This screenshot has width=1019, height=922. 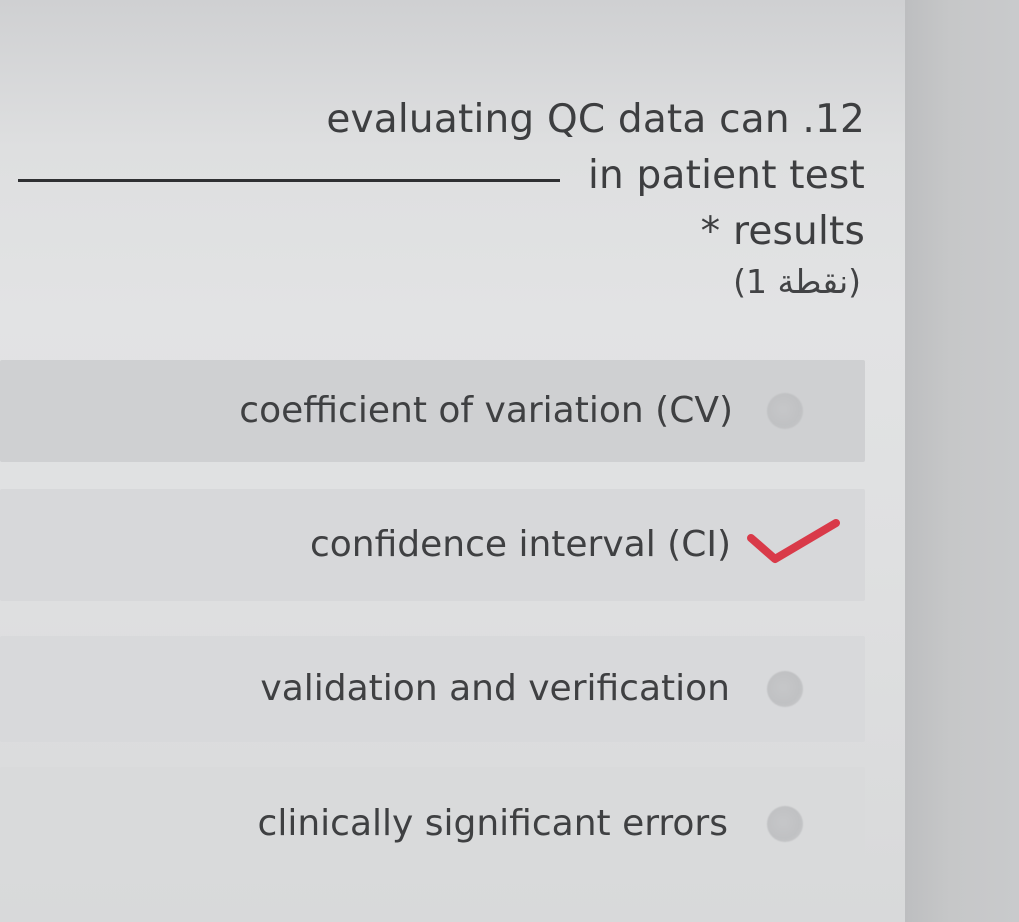 What do you see at coordinates (962, 461) in the screenshot?
I see `page-right-edge` at bounding box center [962, 461].